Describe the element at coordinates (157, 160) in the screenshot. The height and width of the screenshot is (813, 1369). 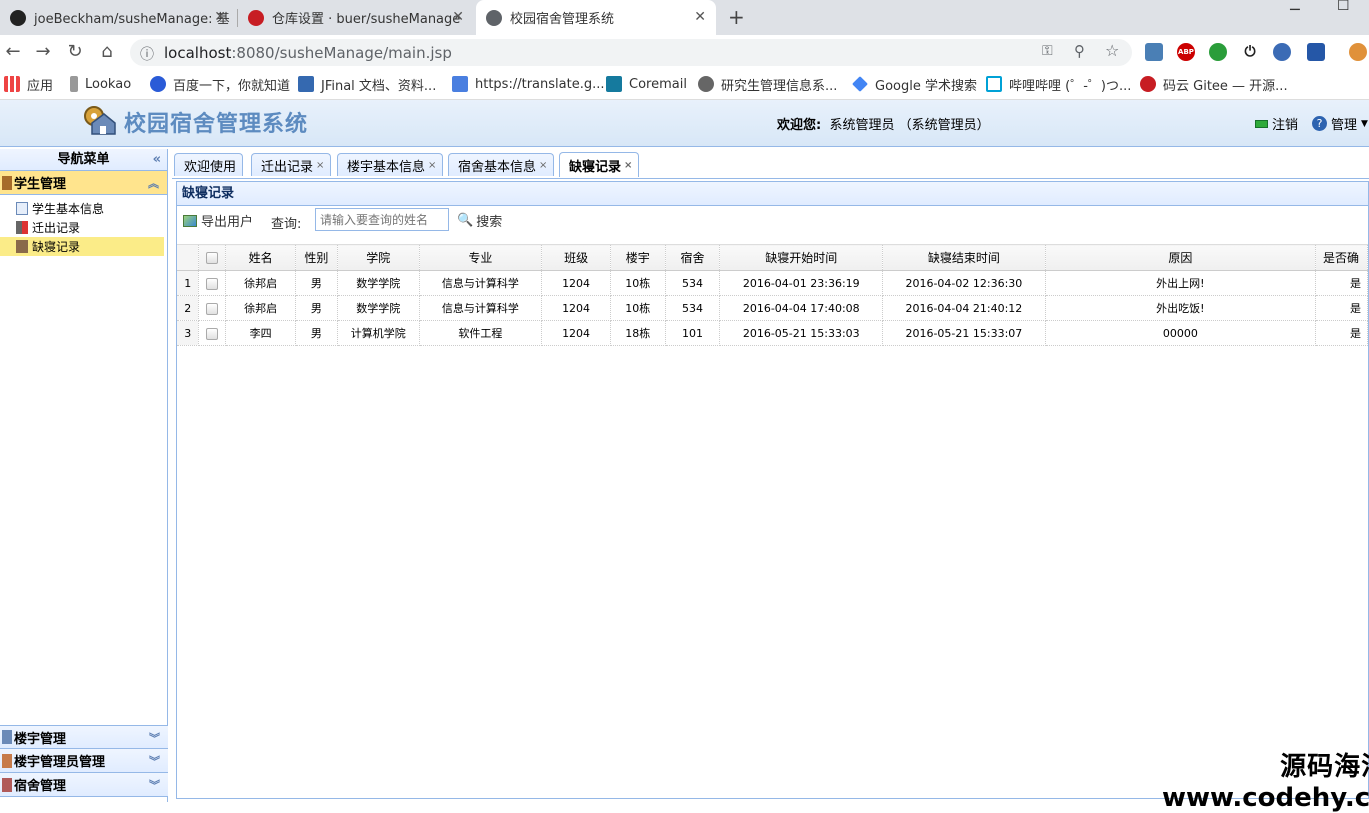
I see `collapse-icon: «` at that location.